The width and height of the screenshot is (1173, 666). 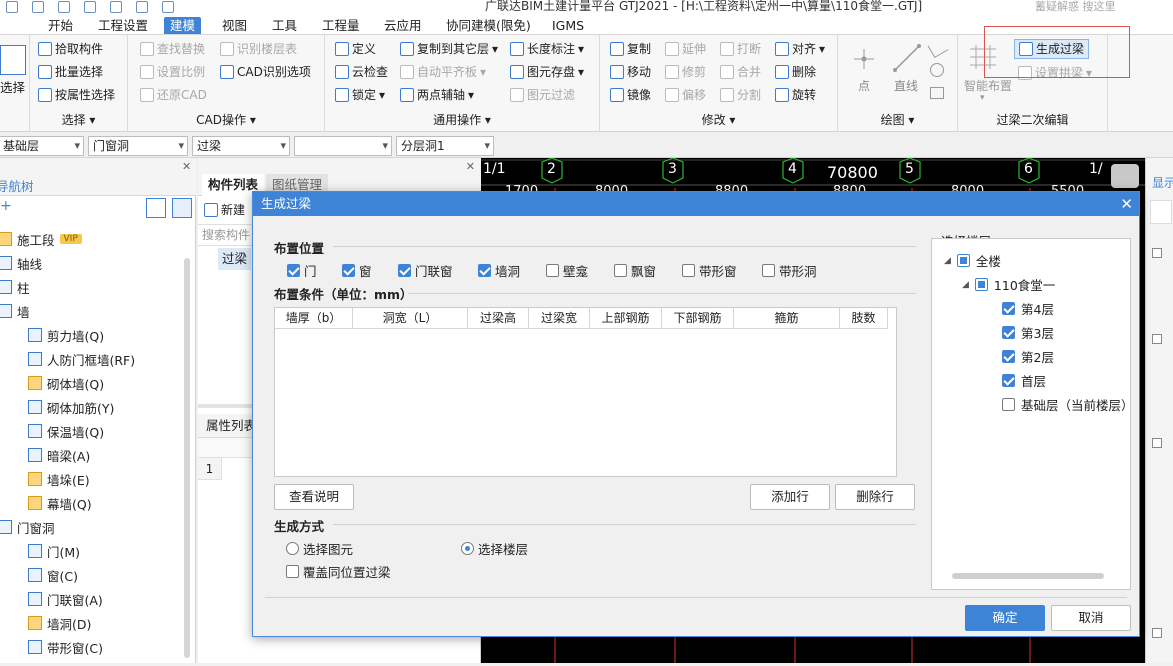 I want to click on rect-icon, so click(x=937, y=93).